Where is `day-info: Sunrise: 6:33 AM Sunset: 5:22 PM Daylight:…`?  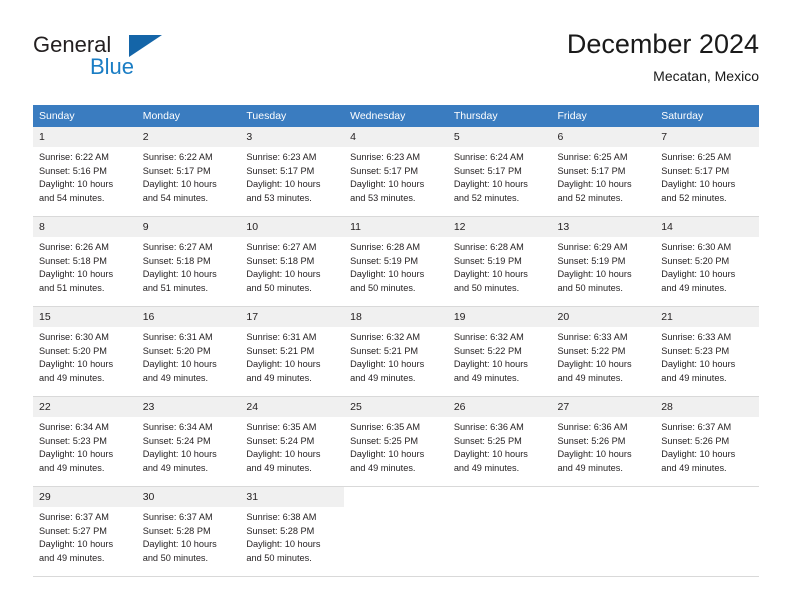 day-info: Sunrise: 6:33 AM Sunset: 5:22 PM Daylight:… is located at coordinates (604, 356).